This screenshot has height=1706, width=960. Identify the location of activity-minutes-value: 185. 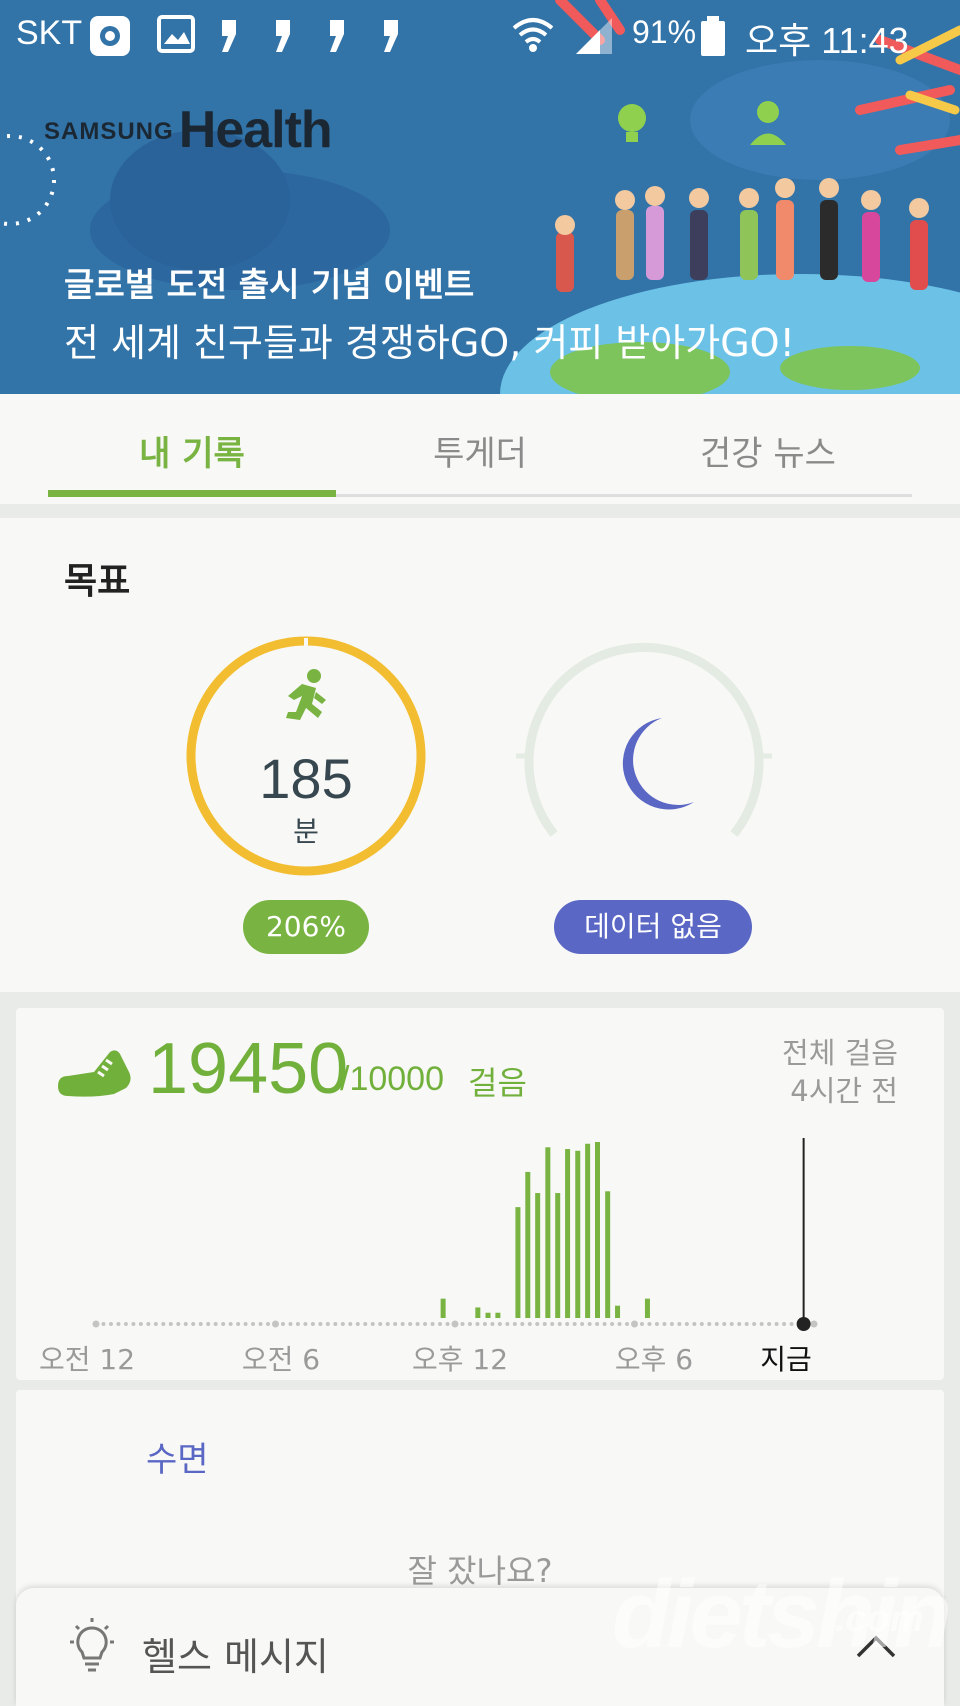
(306, 778).